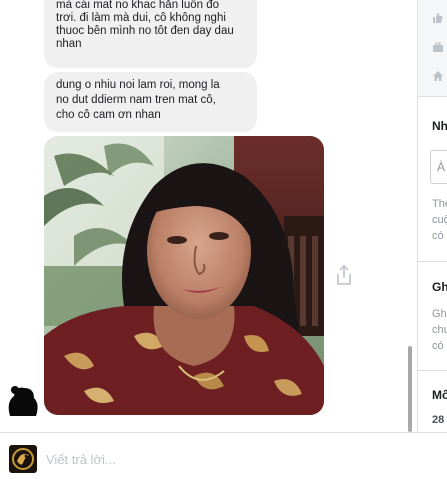  What do you see at coordinates (438, 167) in the screenshot?
I see `sidebar-search-input: À` at bounding box center [438, 167].